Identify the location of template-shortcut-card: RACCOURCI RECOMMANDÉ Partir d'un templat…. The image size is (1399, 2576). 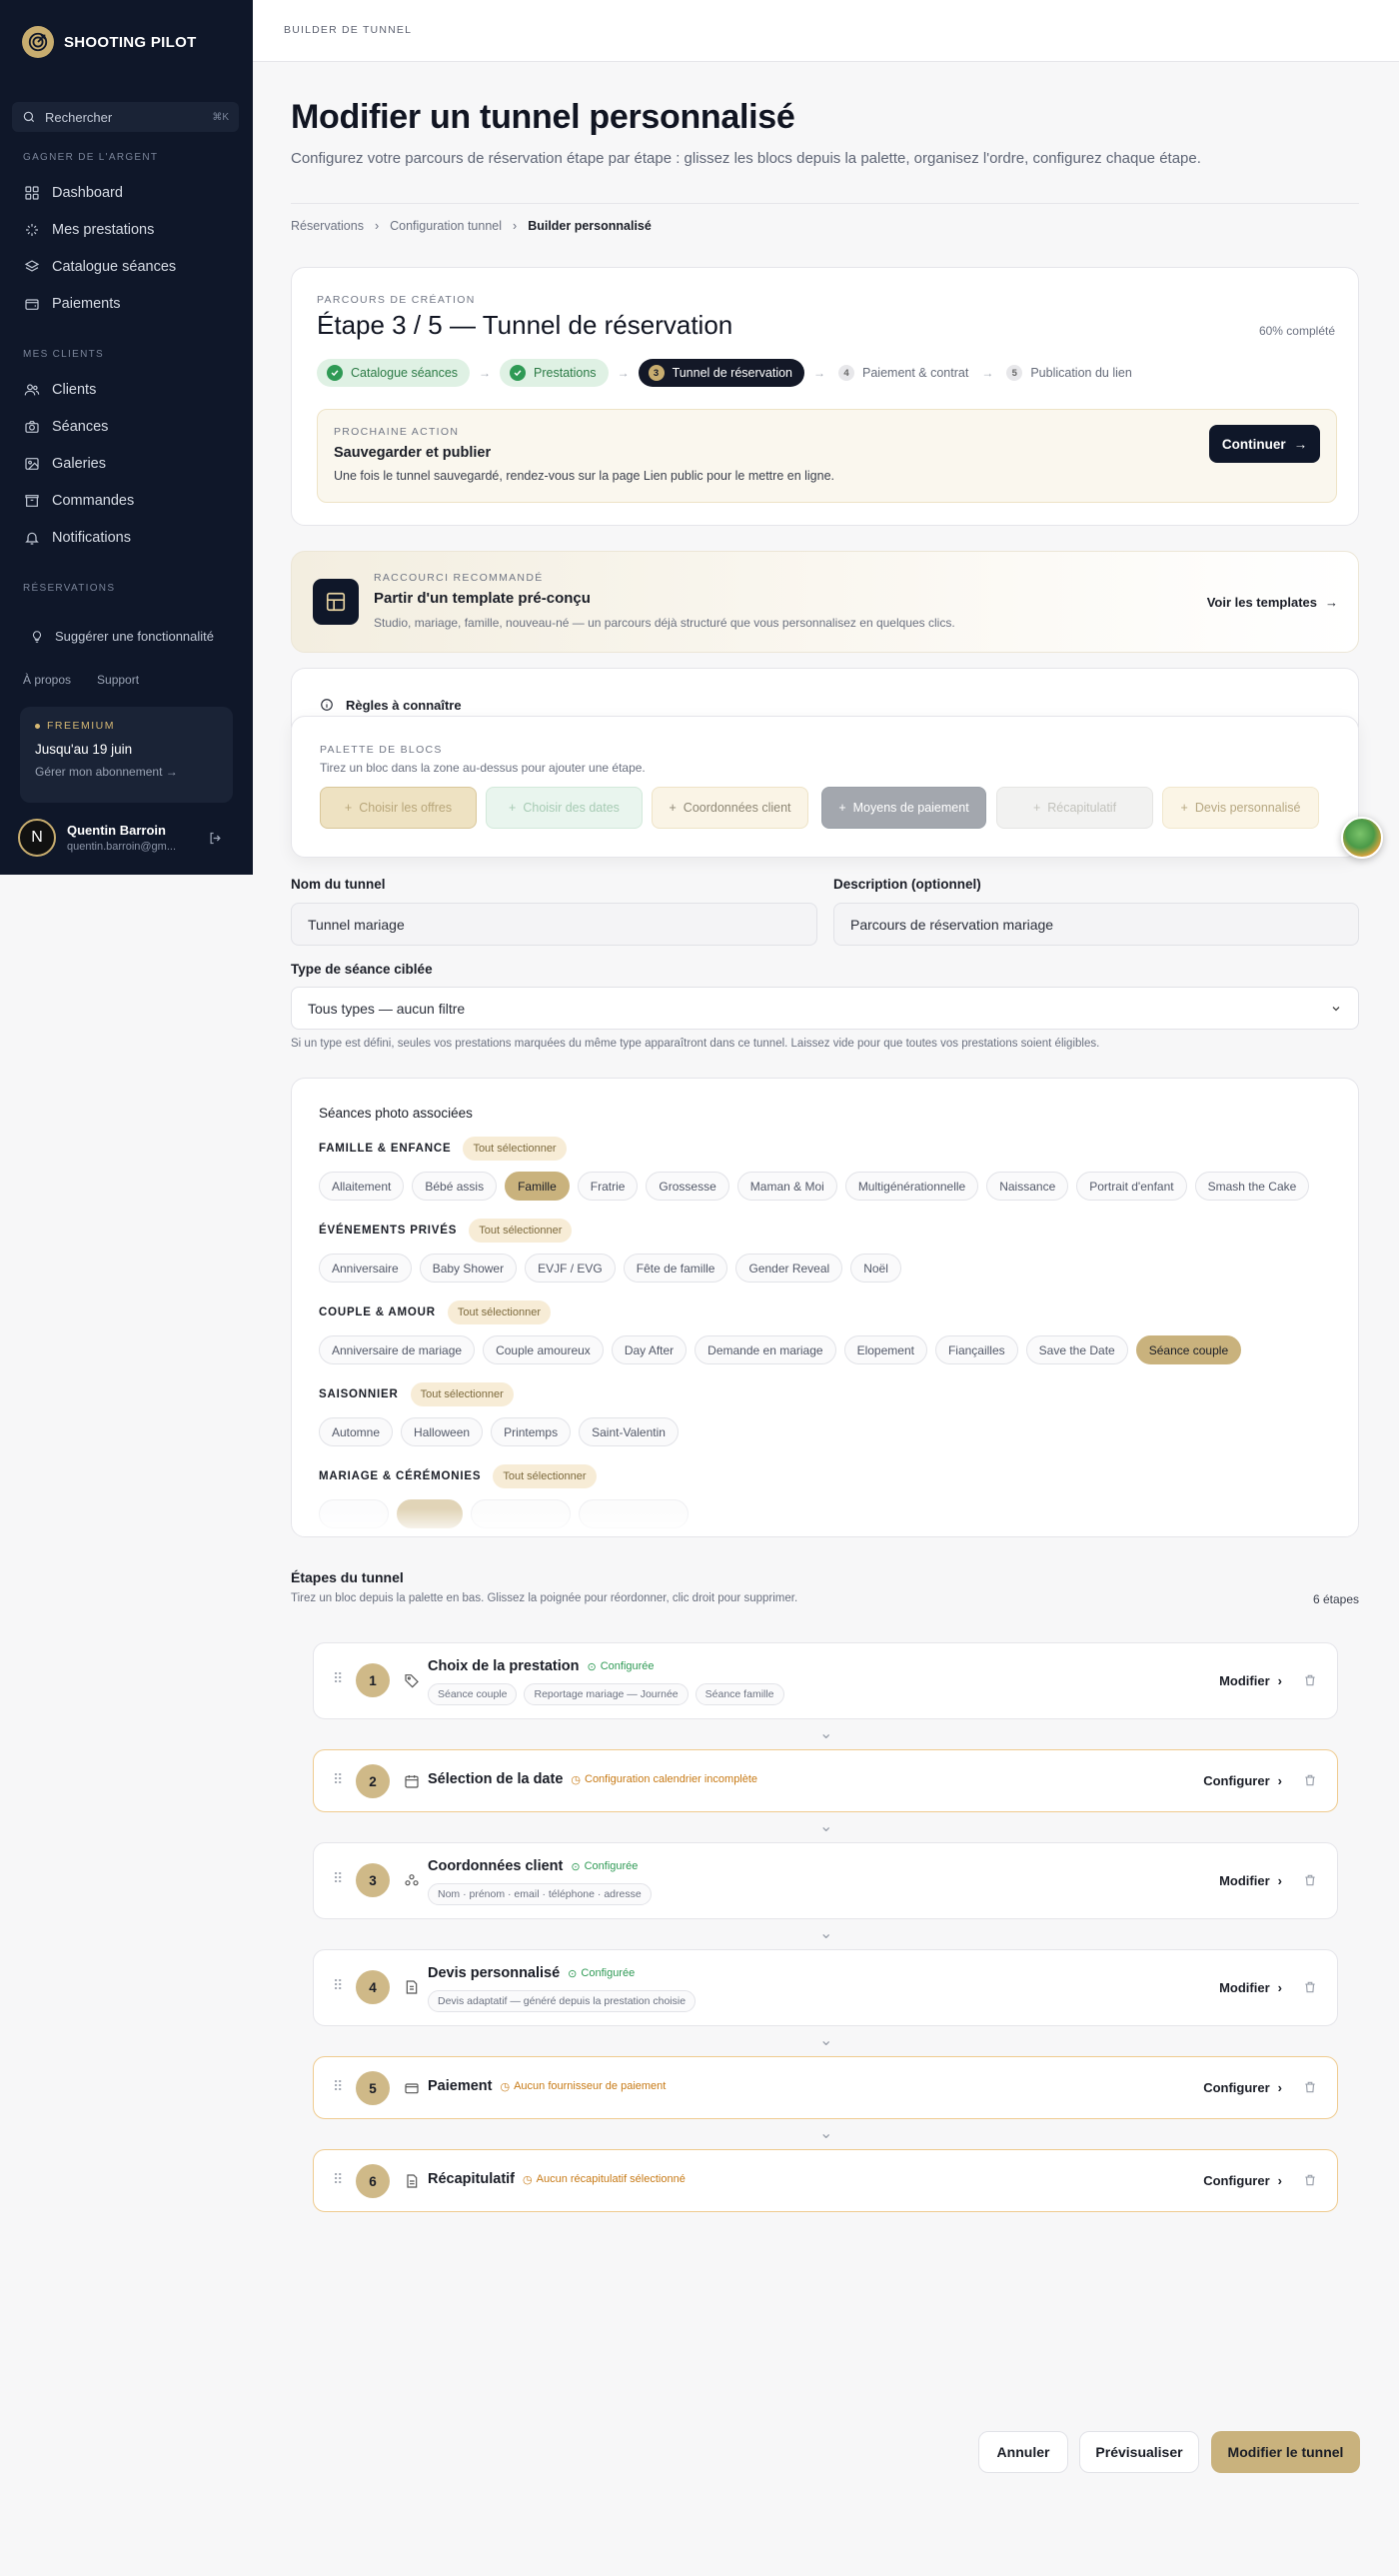
(825, 602).